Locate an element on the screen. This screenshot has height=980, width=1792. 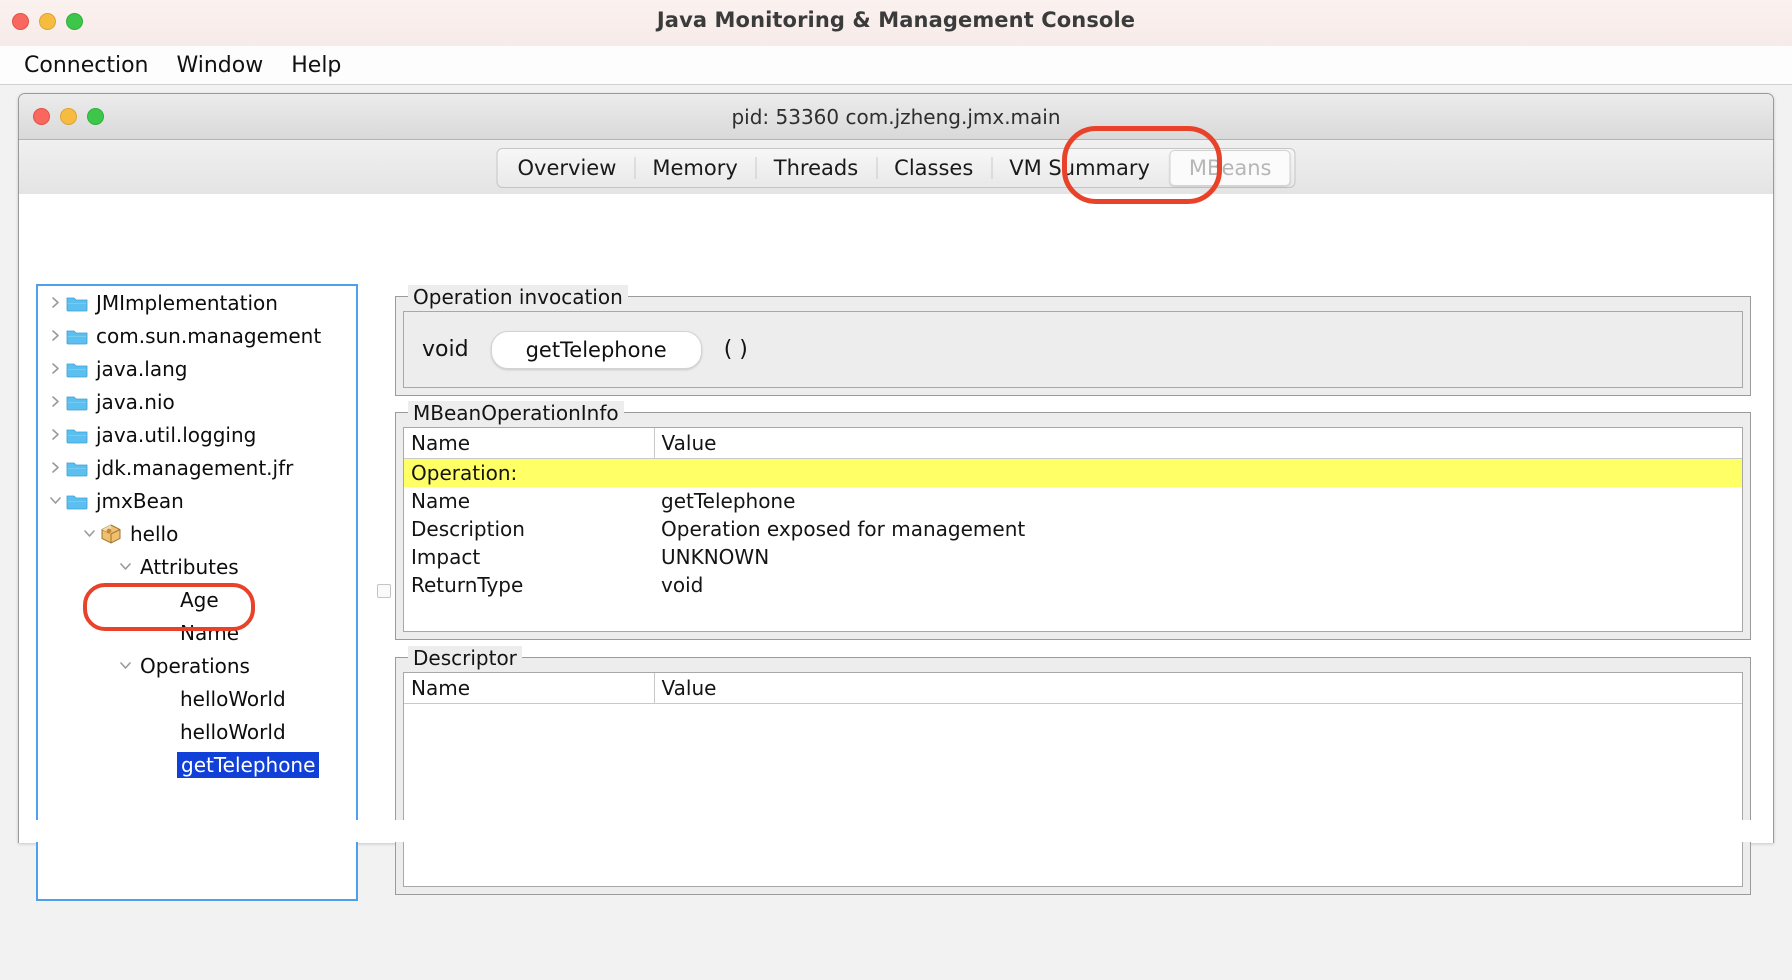
tree-node-helloworld-2: helloWorld is located at coordinates (197, 731).